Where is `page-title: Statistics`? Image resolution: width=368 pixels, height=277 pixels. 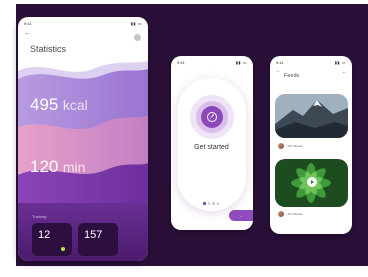 page-title: Statistics is located at coordinates (48, 49).